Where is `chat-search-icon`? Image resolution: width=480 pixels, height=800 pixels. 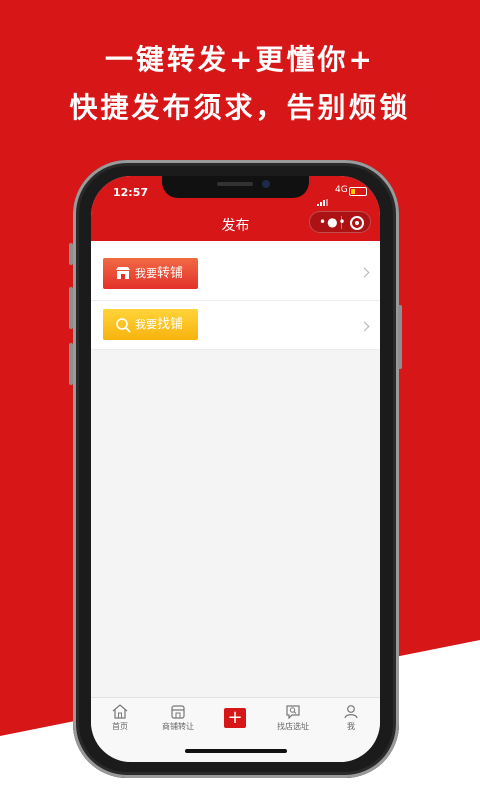 chat-search-icon is located at coordinates (293, 712).